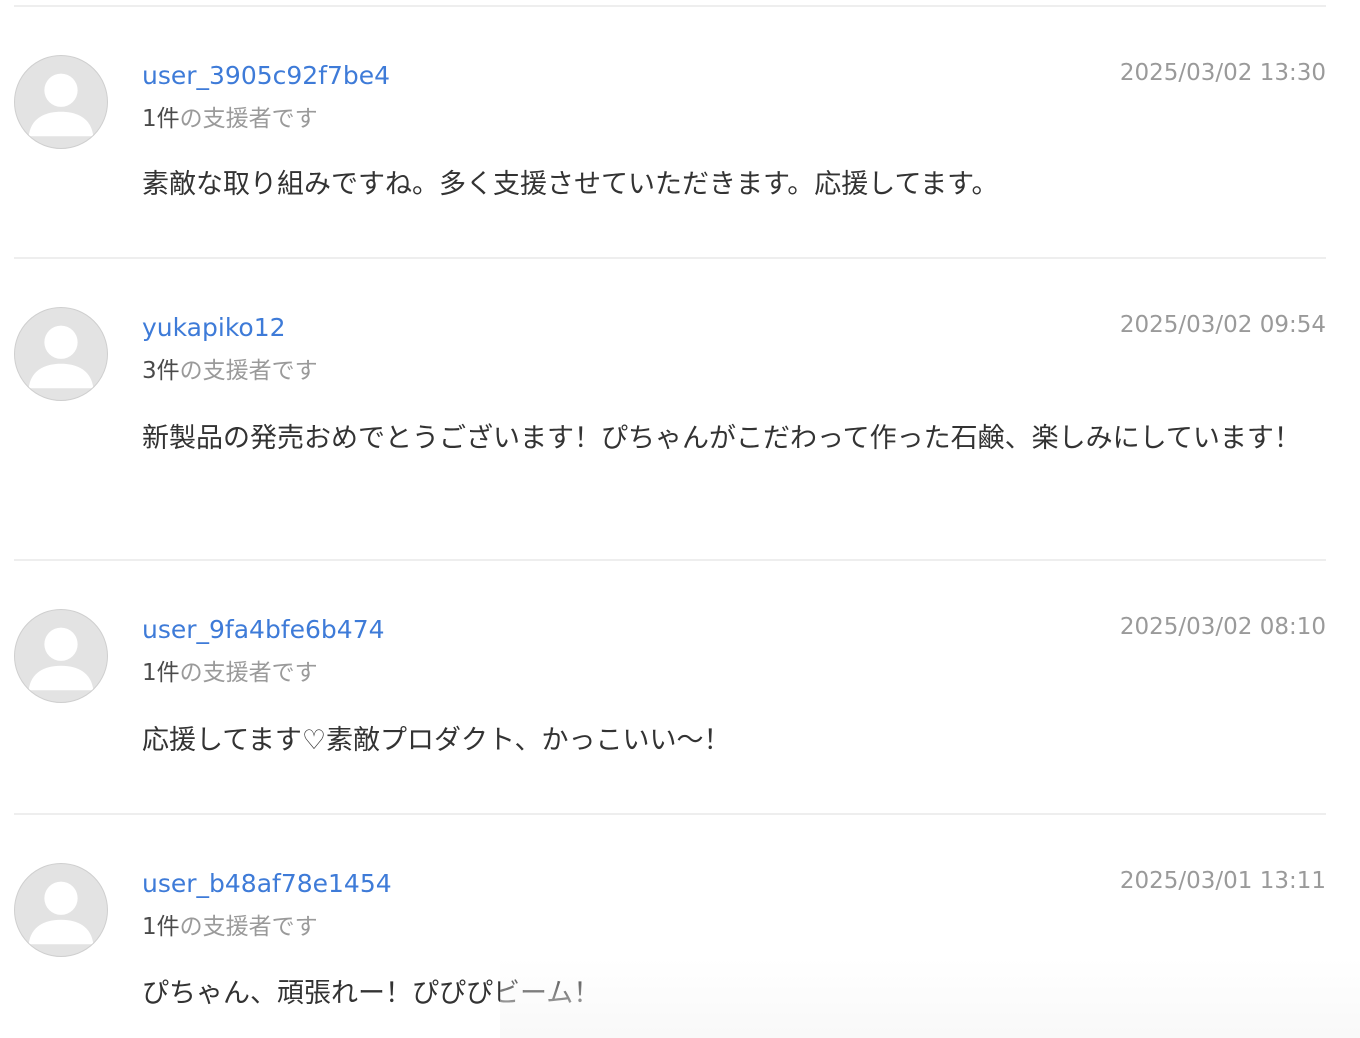  Describe the element at coordinates (371, 993) in the screenshot. I see `comment-message: ぴちゃん、頑張れー！ぴぴぴビーム！` at that location.